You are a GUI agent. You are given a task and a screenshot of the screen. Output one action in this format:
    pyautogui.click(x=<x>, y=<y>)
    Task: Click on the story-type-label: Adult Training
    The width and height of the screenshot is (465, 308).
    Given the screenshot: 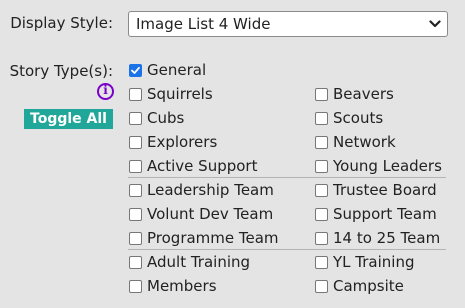 What is the action you would take?
    pyautogui.click(x=199, y=262)
    